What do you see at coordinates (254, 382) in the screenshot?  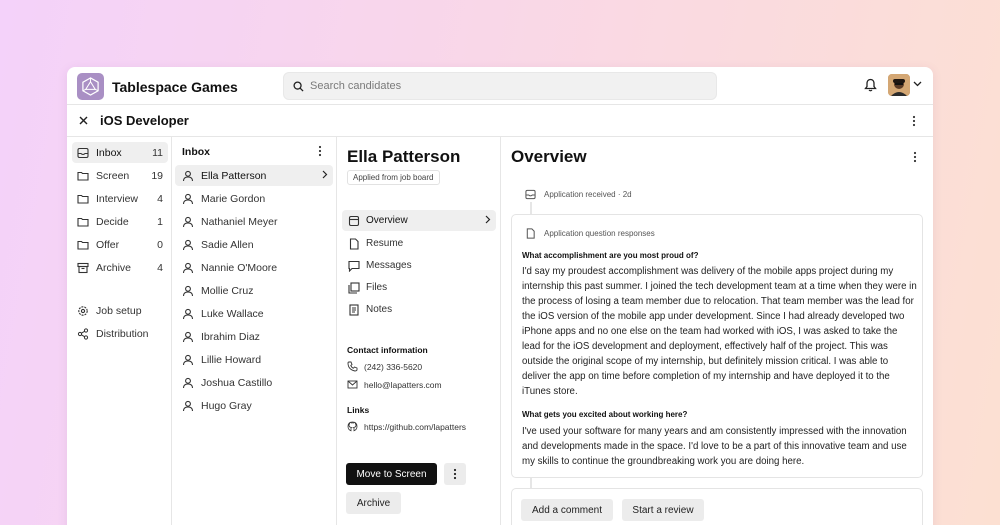 I see `candidate-list-item: Joshua Castillo` at bounding box center [254, 382].